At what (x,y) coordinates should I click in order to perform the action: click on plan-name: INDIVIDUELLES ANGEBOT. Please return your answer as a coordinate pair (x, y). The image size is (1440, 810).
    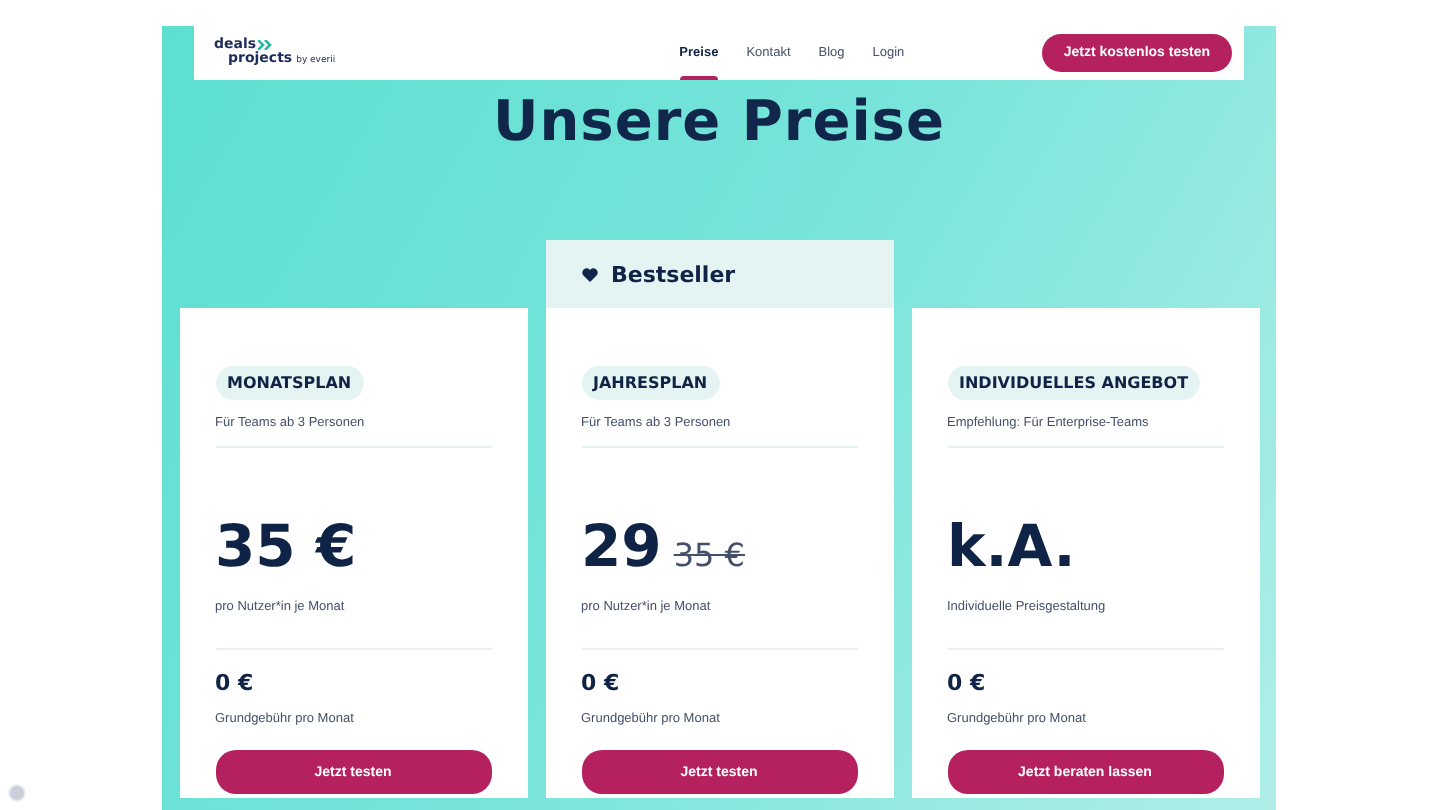
    Looking at the image, I should click on (1074, 383).